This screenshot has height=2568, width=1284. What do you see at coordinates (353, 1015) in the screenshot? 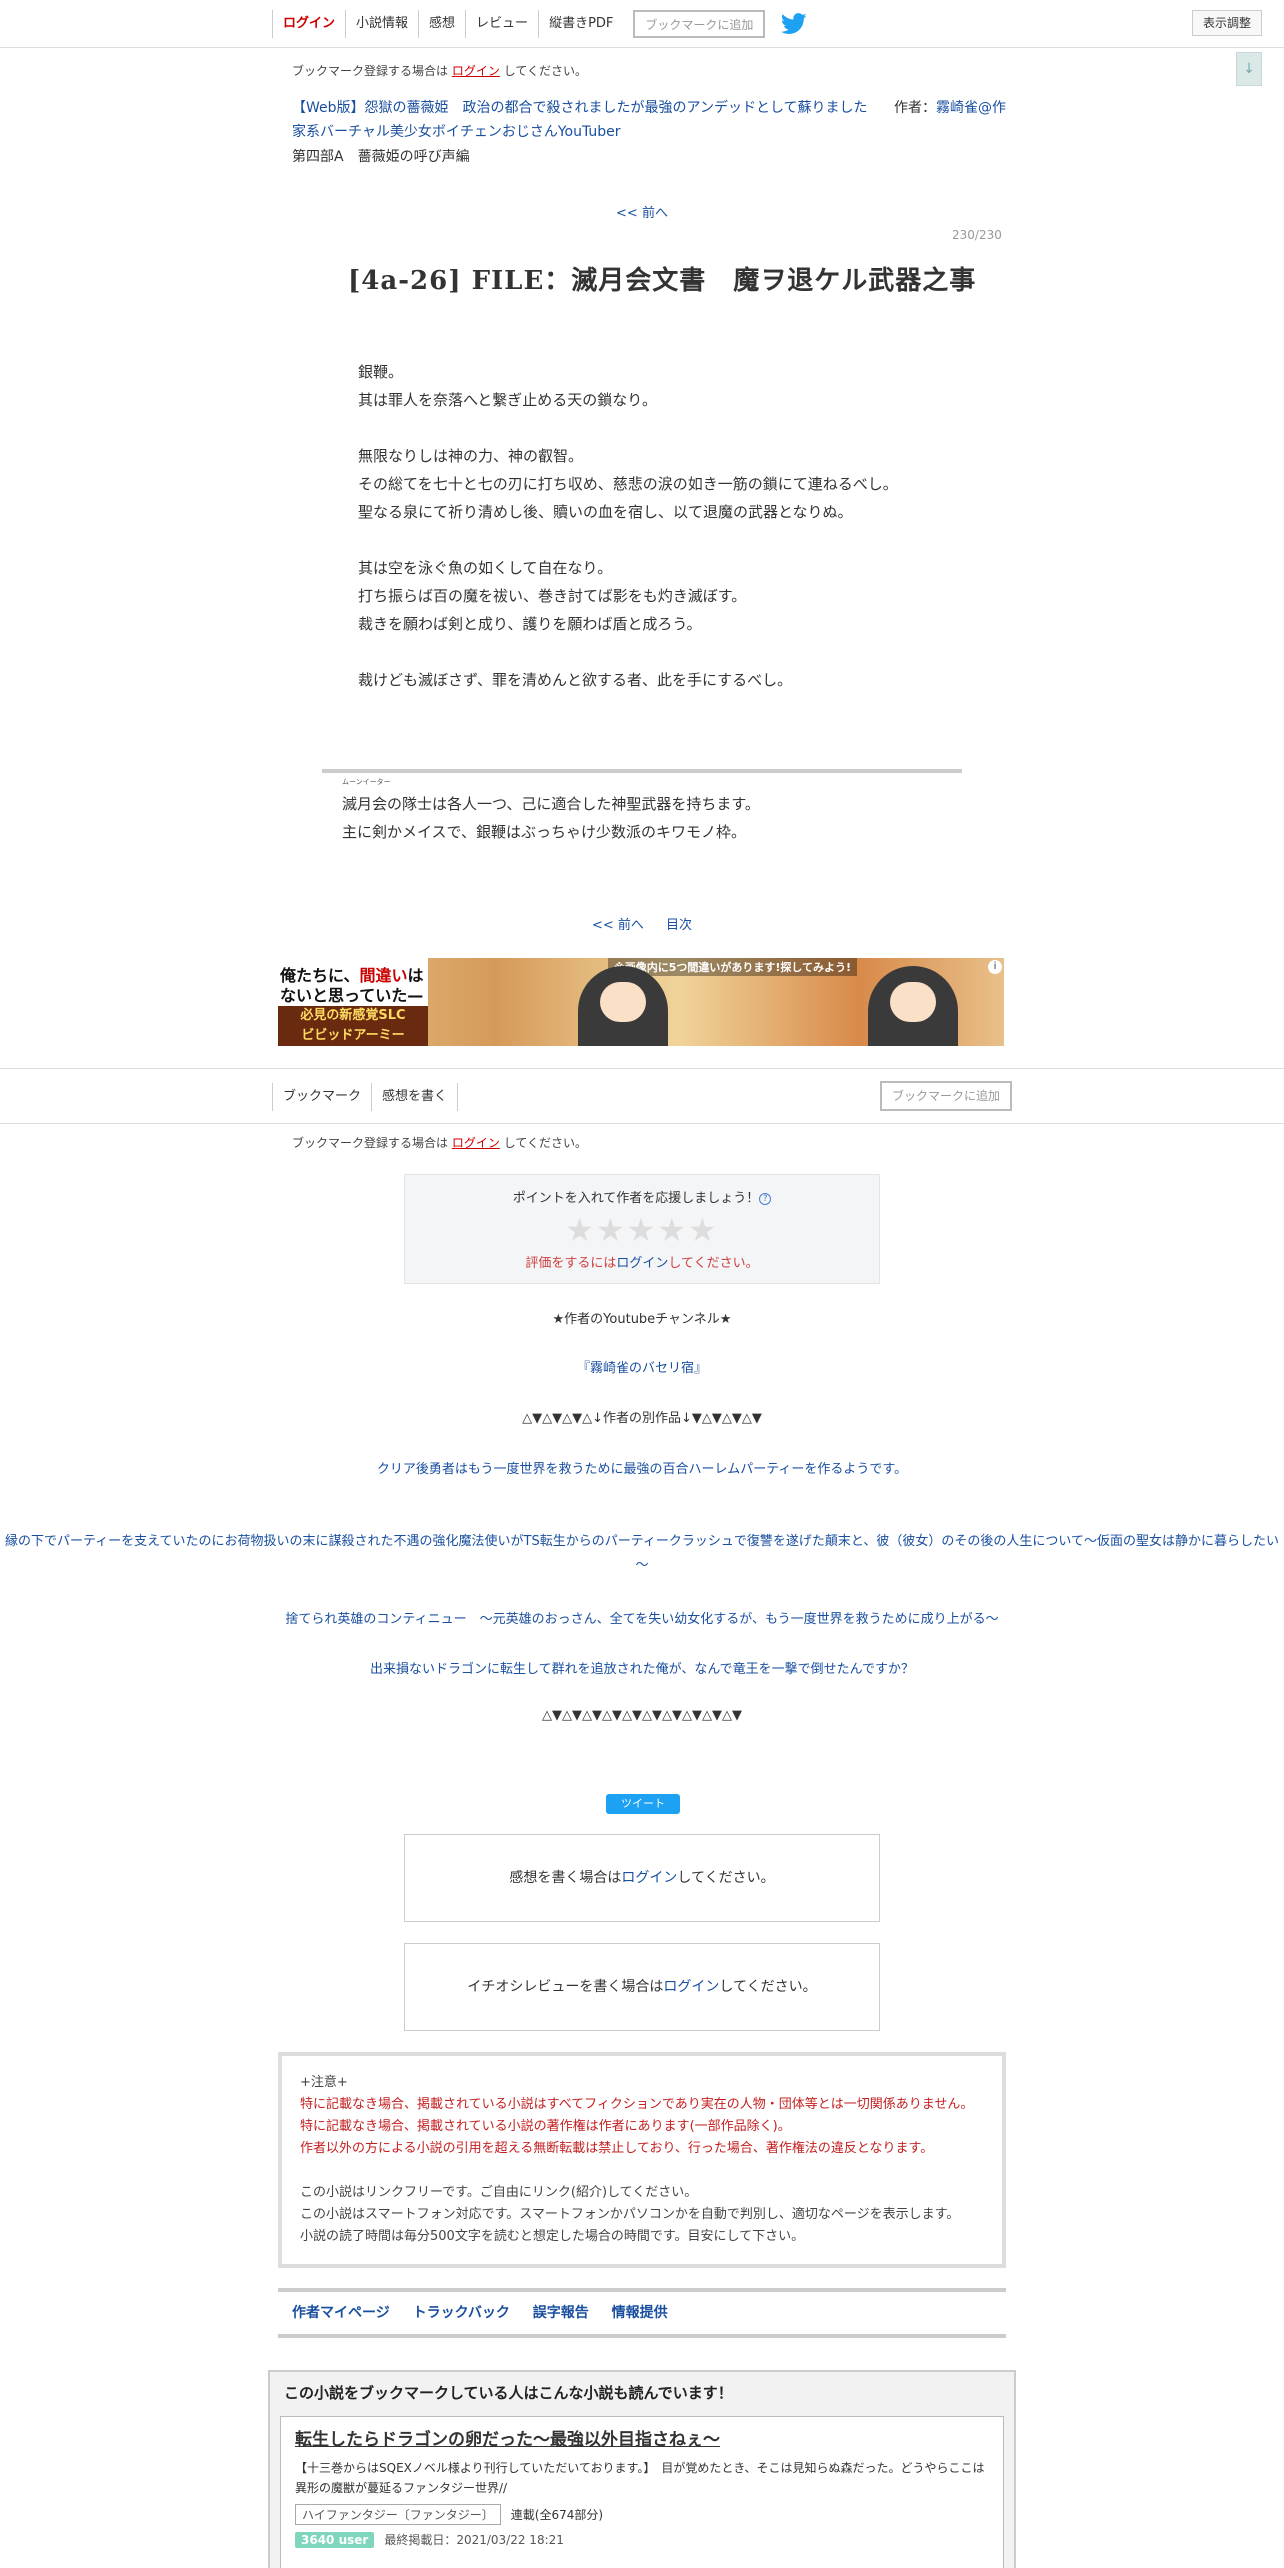
I see `ad-sub: 必見の新感覚SLC` at bounding box center [353, 1015].